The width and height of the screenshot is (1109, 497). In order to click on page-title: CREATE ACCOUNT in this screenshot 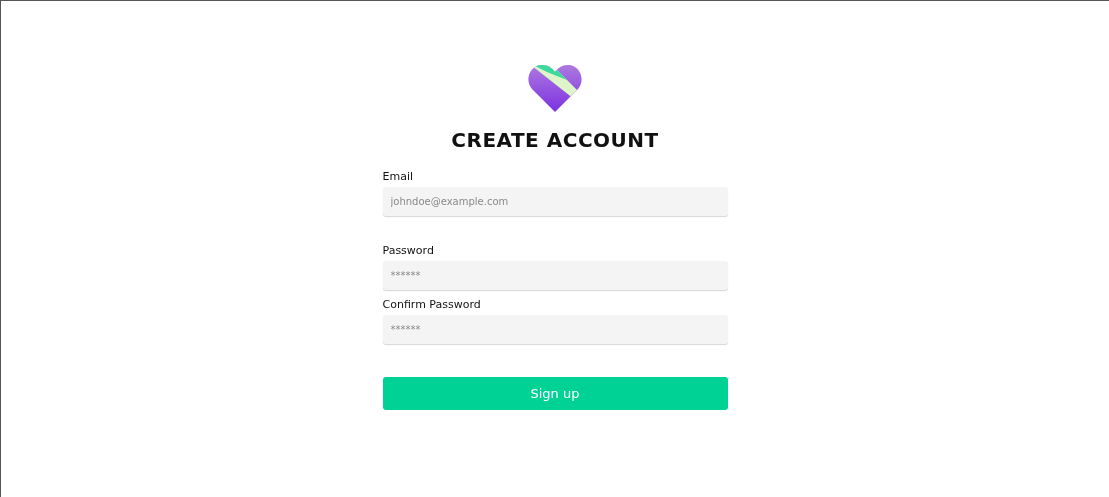, I will do `click(555, 140)`.